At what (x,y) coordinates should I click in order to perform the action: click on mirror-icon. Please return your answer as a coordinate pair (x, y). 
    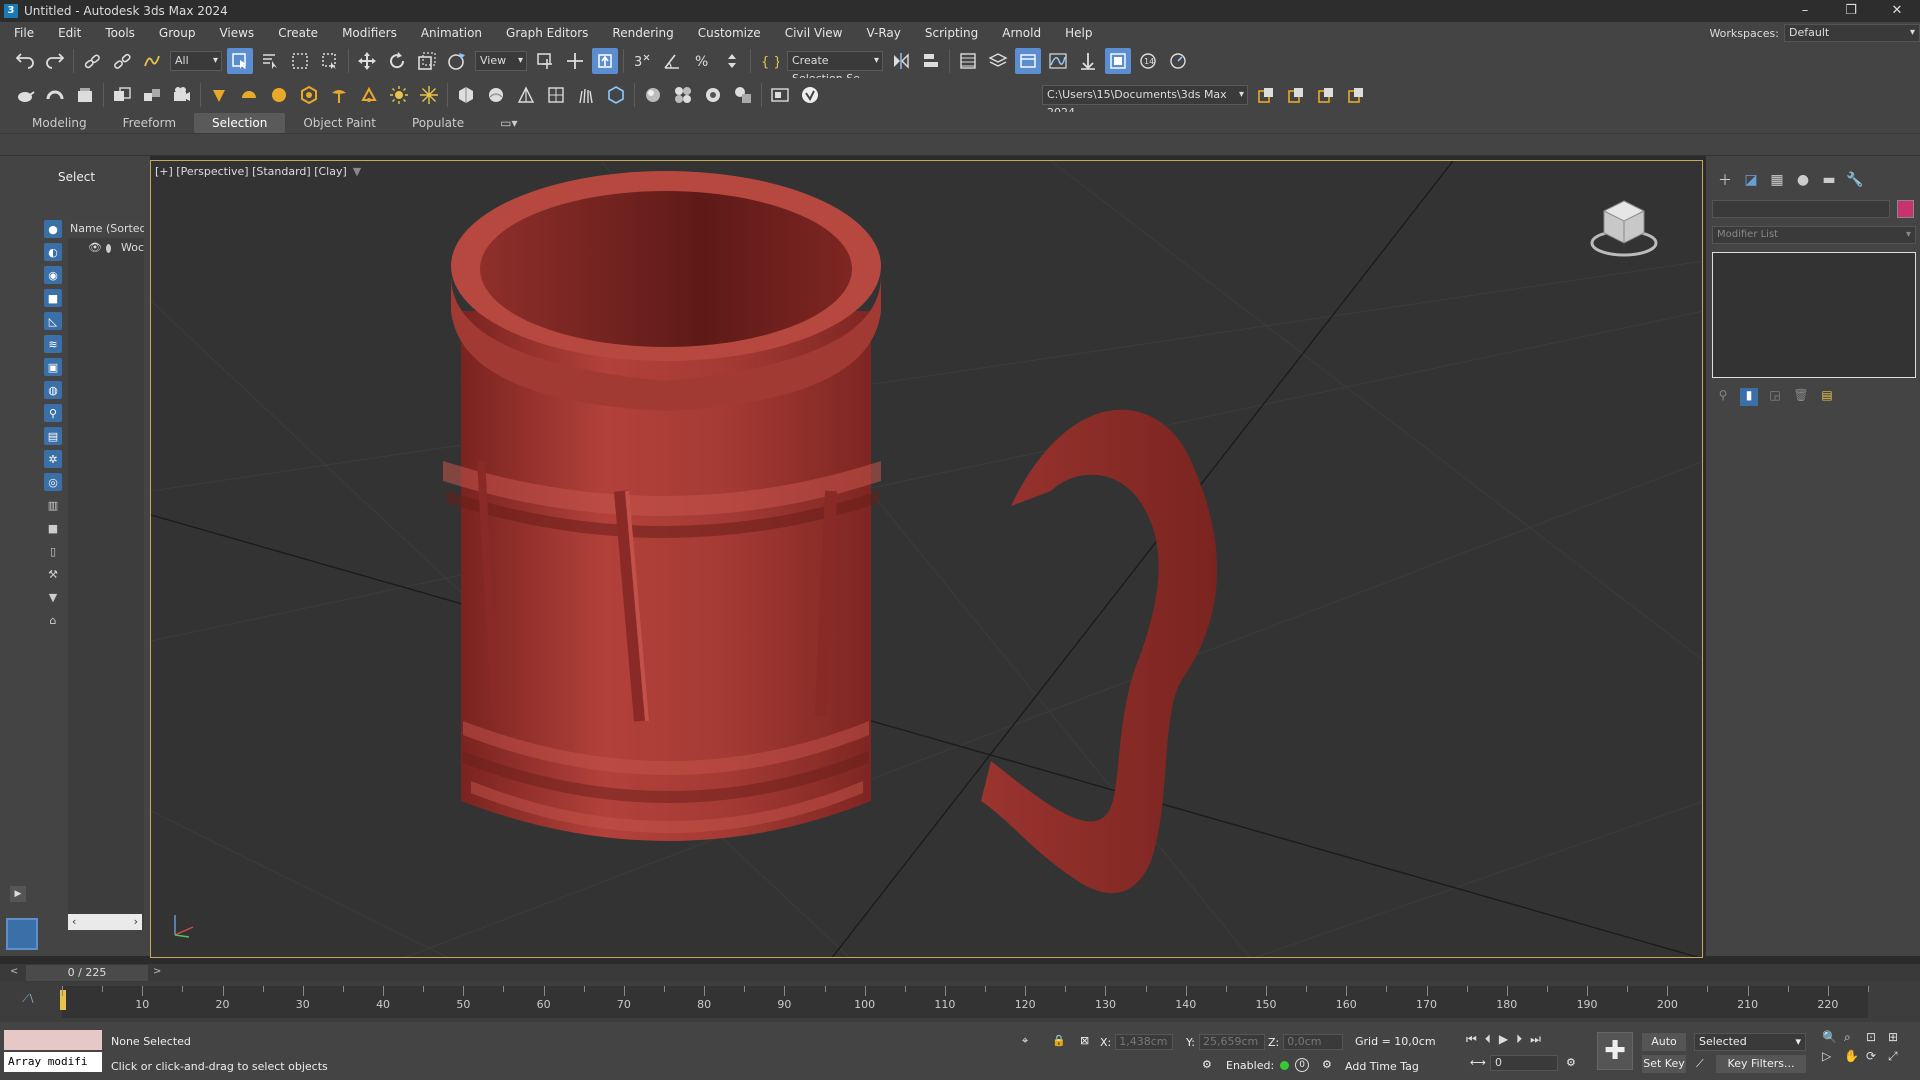
    Looking at the image, I should click on (901, 61).